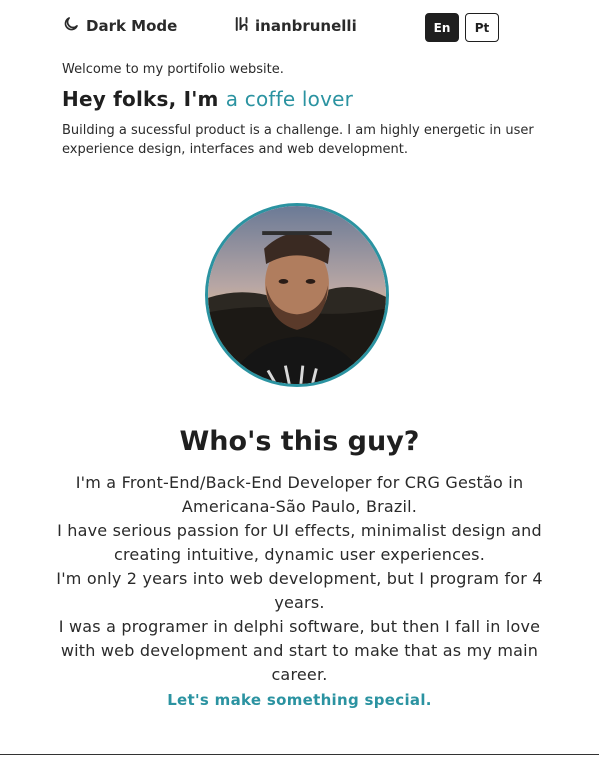 The height and width of the screenshot is (758, 599). What do you see at coordinates (442, 27) in the screenshot?
I see `language-en-button: En` at bounding box center [442, 27].